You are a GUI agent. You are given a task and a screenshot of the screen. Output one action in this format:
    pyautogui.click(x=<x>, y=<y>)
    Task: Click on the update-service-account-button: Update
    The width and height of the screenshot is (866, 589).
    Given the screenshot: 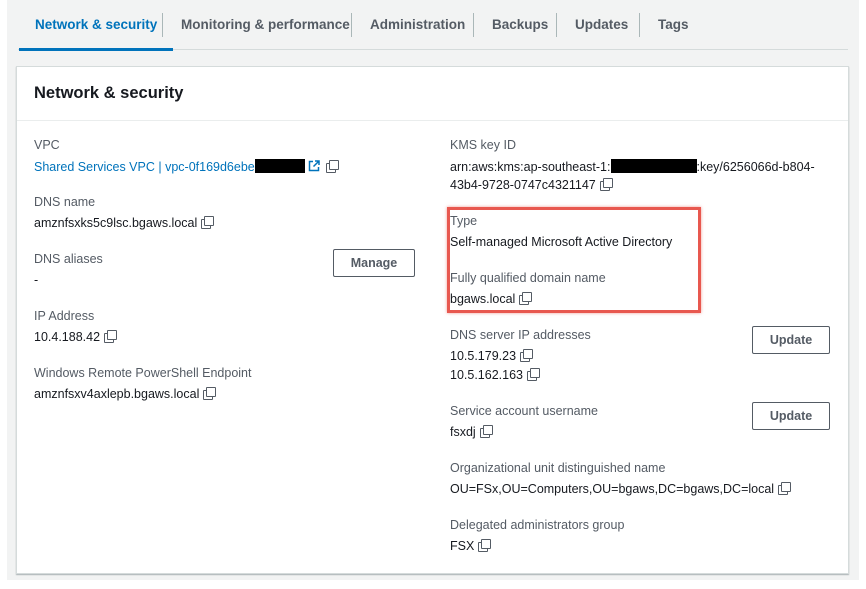 What is the action you would take?
    pyautogui.click(x=791, y=416)
    